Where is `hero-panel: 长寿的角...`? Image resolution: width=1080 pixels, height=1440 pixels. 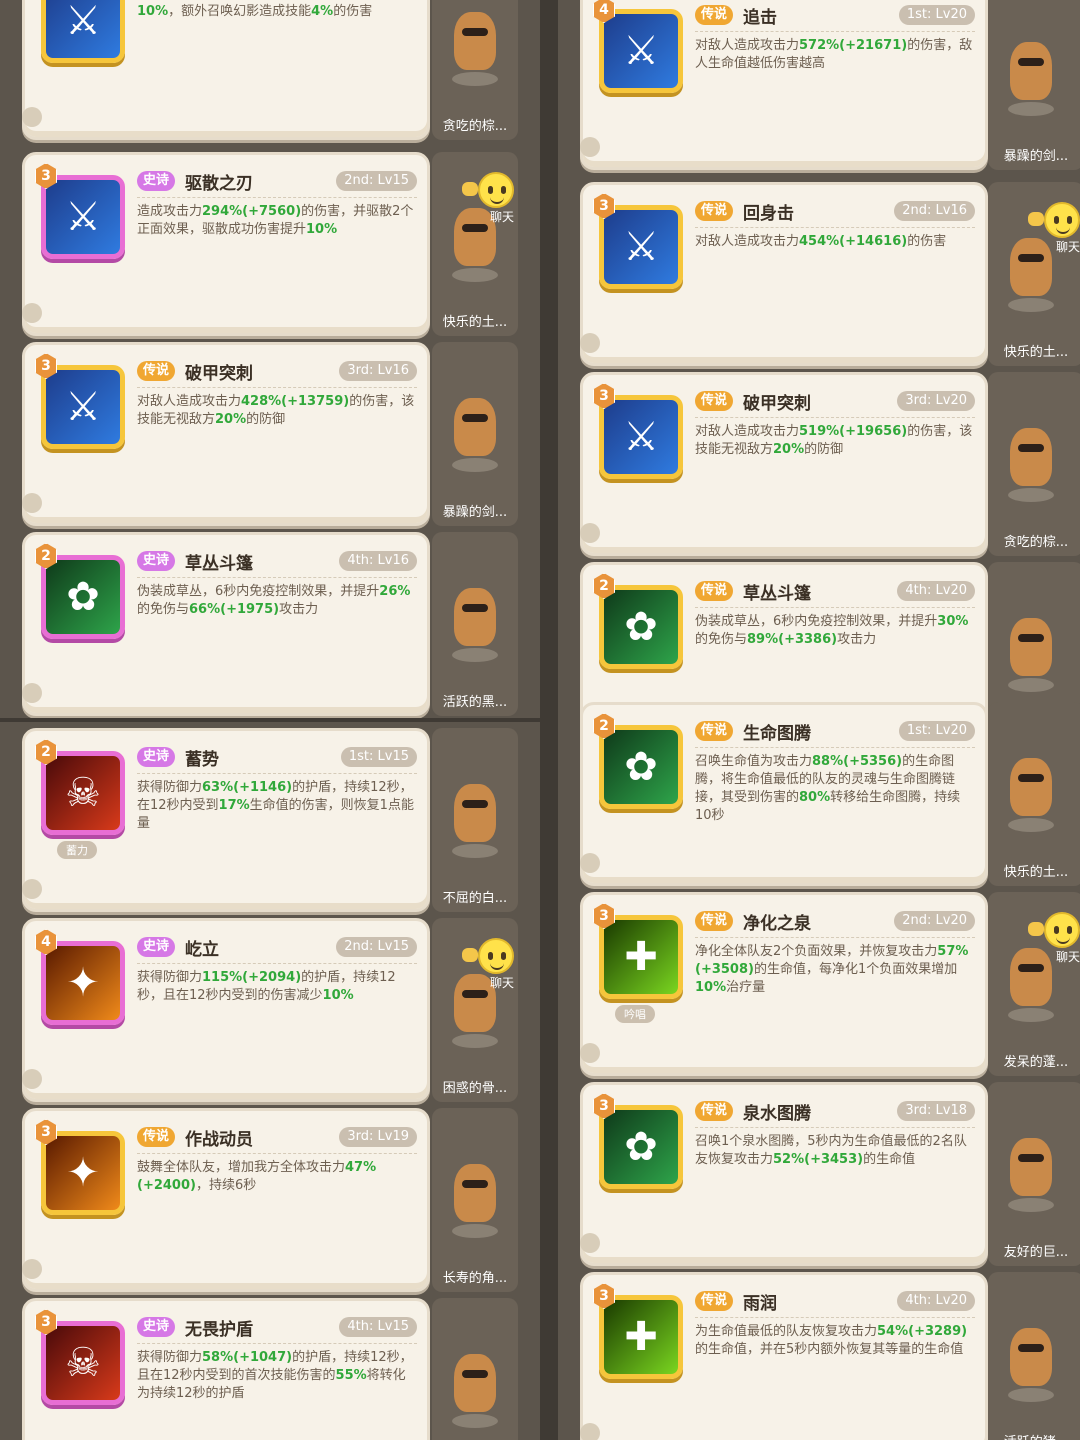
hero-panel: 长寿的角... is located at coordinates (475, 1200).